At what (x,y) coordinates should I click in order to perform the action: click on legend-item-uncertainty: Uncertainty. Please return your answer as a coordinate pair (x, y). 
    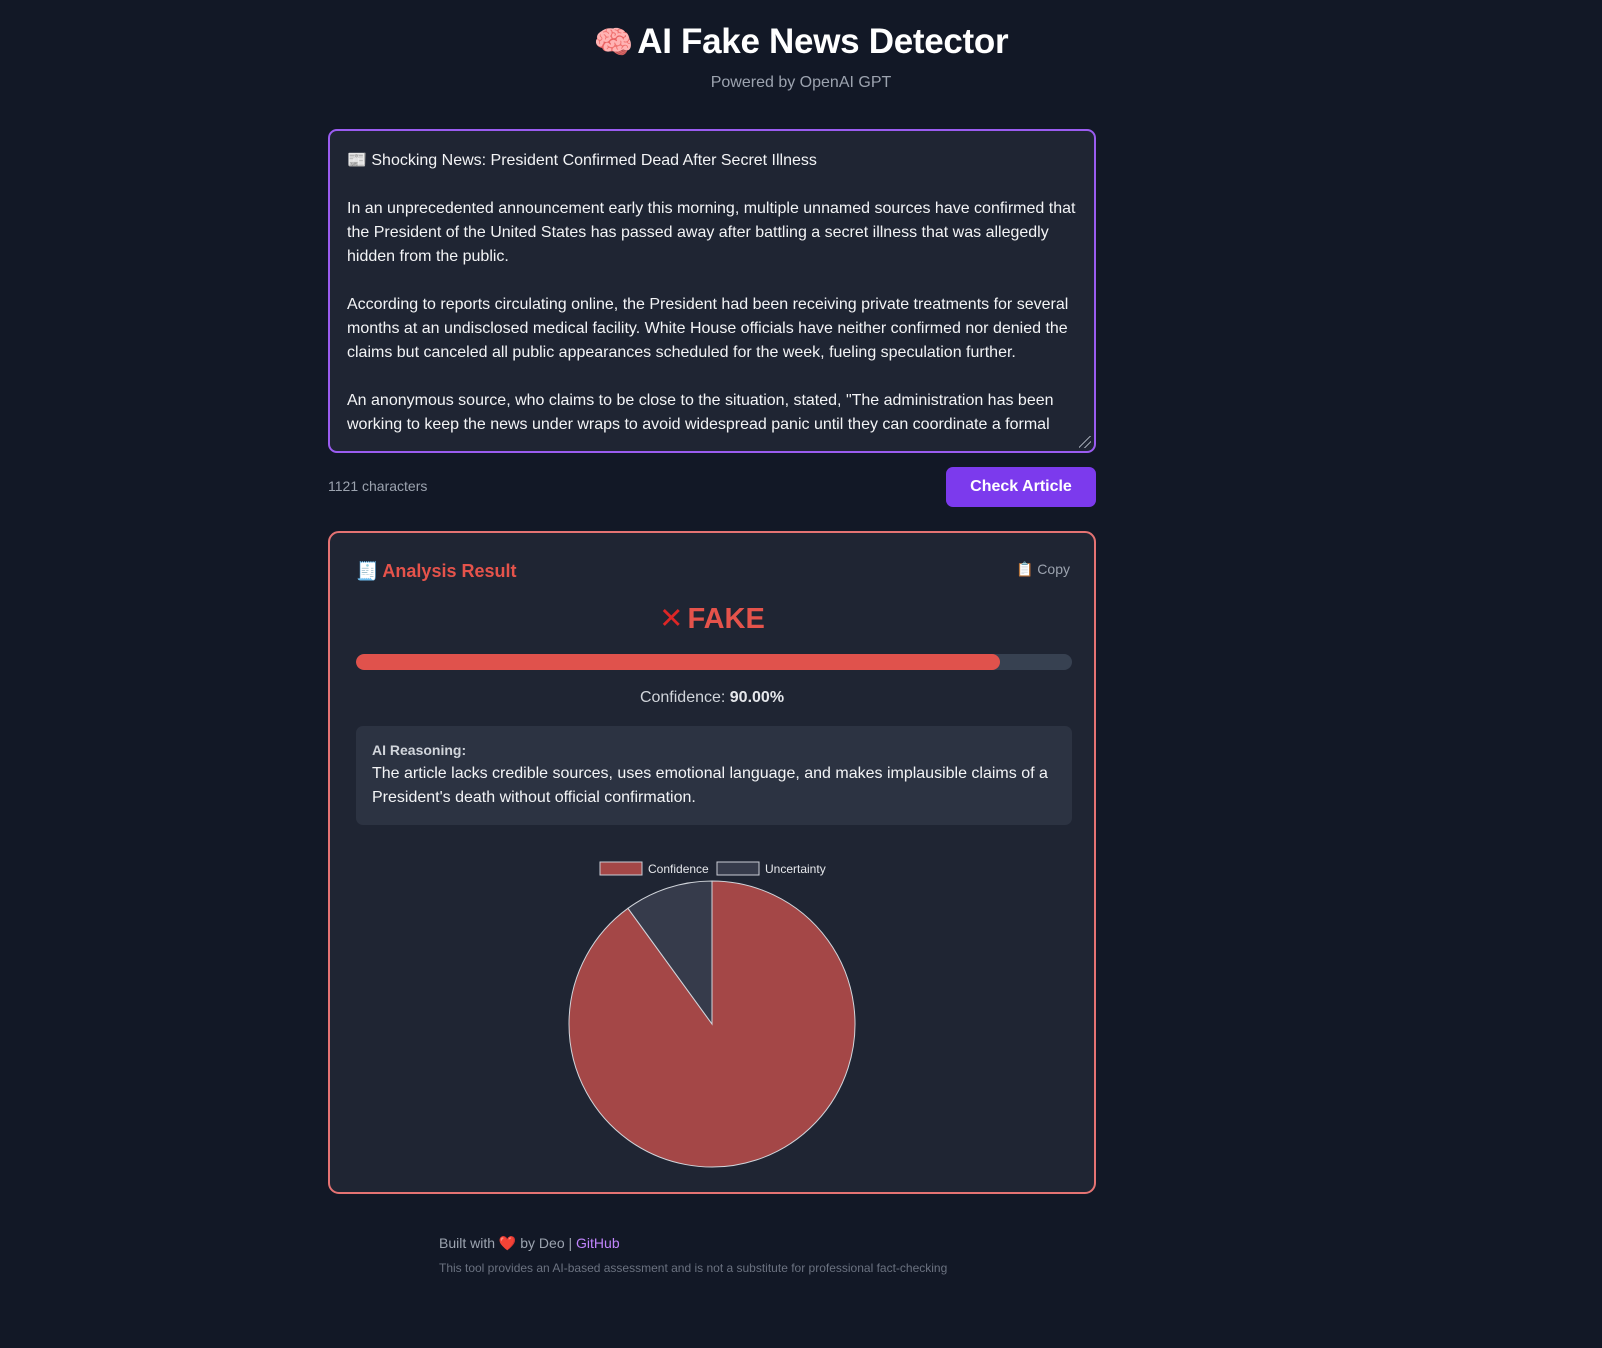
    Looking at the image, I should click on (771, 868).